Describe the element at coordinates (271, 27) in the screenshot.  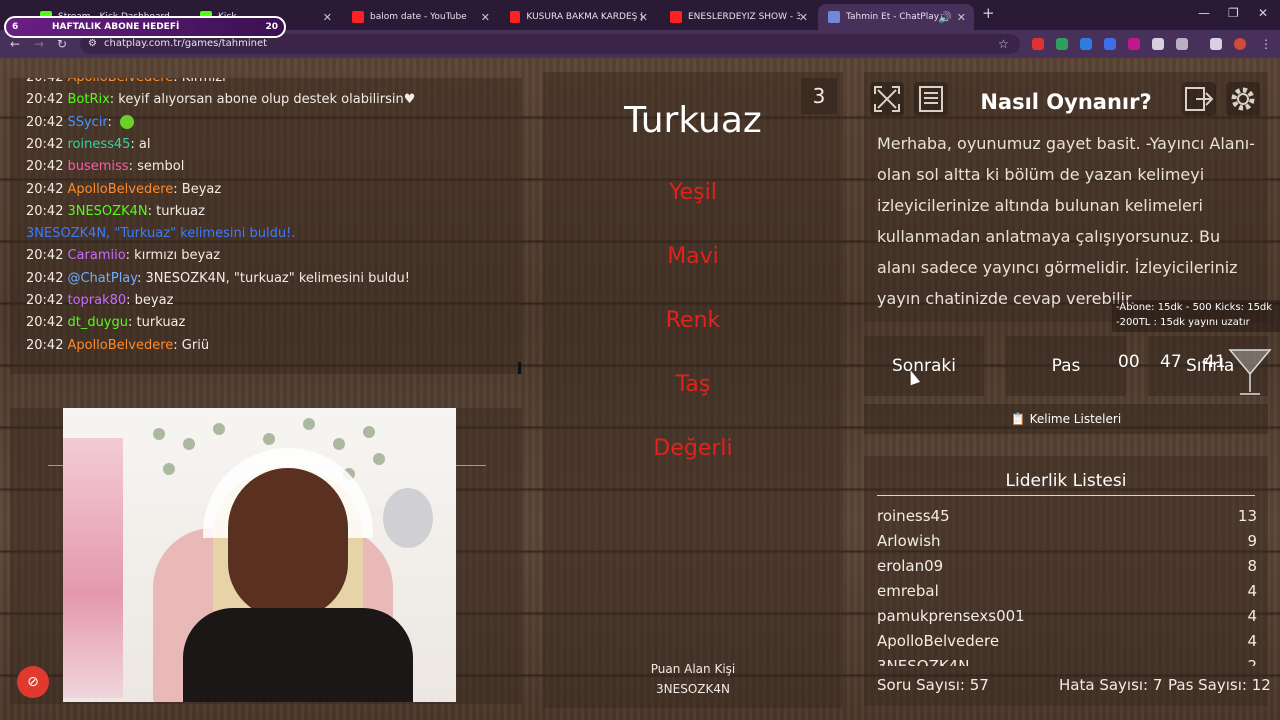
I see `subs-goal-count: 20` at that location.